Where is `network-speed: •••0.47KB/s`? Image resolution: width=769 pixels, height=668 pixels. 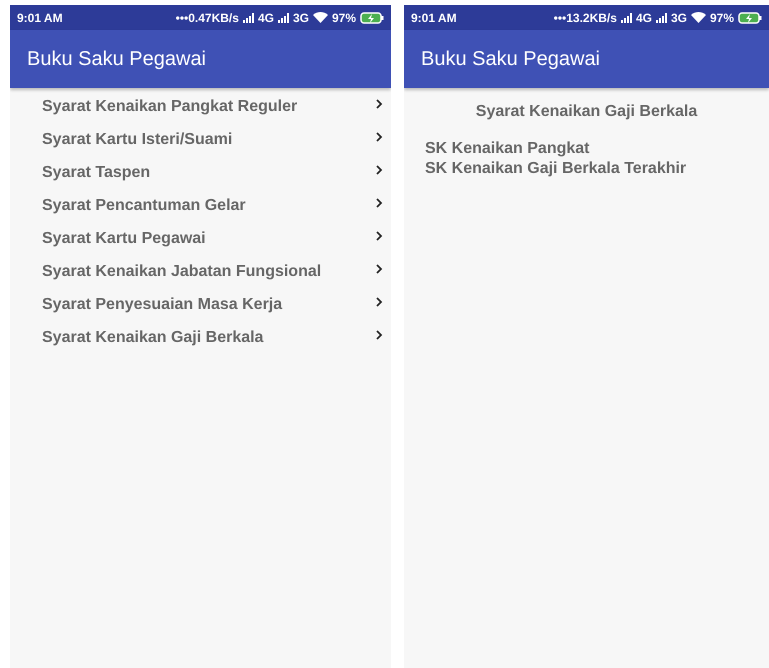 network-speed: •••0.47KB/s is located at coordinates (207, 18).